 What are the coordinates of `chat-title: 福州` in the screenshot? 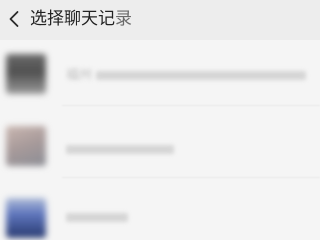 It's located at (191, 76).